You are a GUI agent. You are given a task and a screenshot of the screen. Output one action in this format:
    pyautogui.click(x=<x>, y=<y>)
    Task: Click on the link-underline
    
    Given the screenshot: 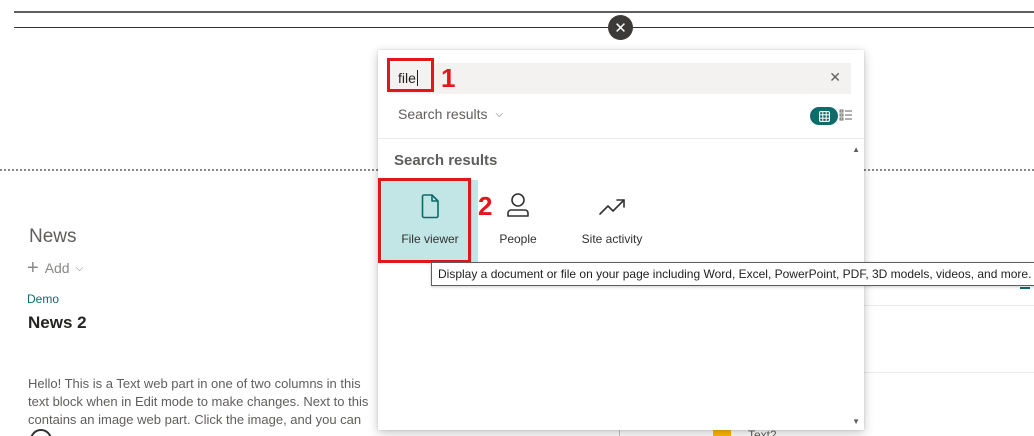 What is the action you would take?
    pyautogui.click(x=1025, y=288)
    